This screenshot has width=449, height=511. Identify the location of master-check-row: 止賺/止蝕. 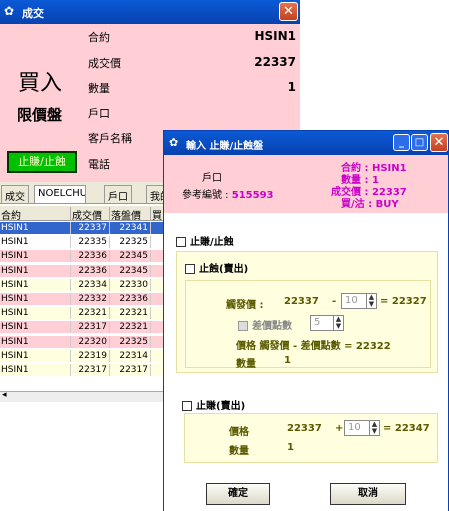
(205, 240).